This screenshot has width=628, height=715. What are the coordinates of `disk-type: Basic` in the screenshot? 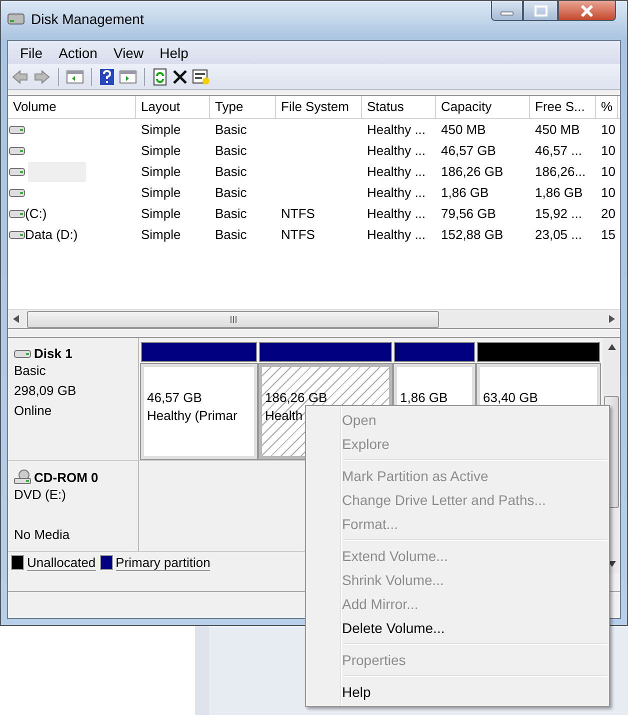 It's located at (30, 371).